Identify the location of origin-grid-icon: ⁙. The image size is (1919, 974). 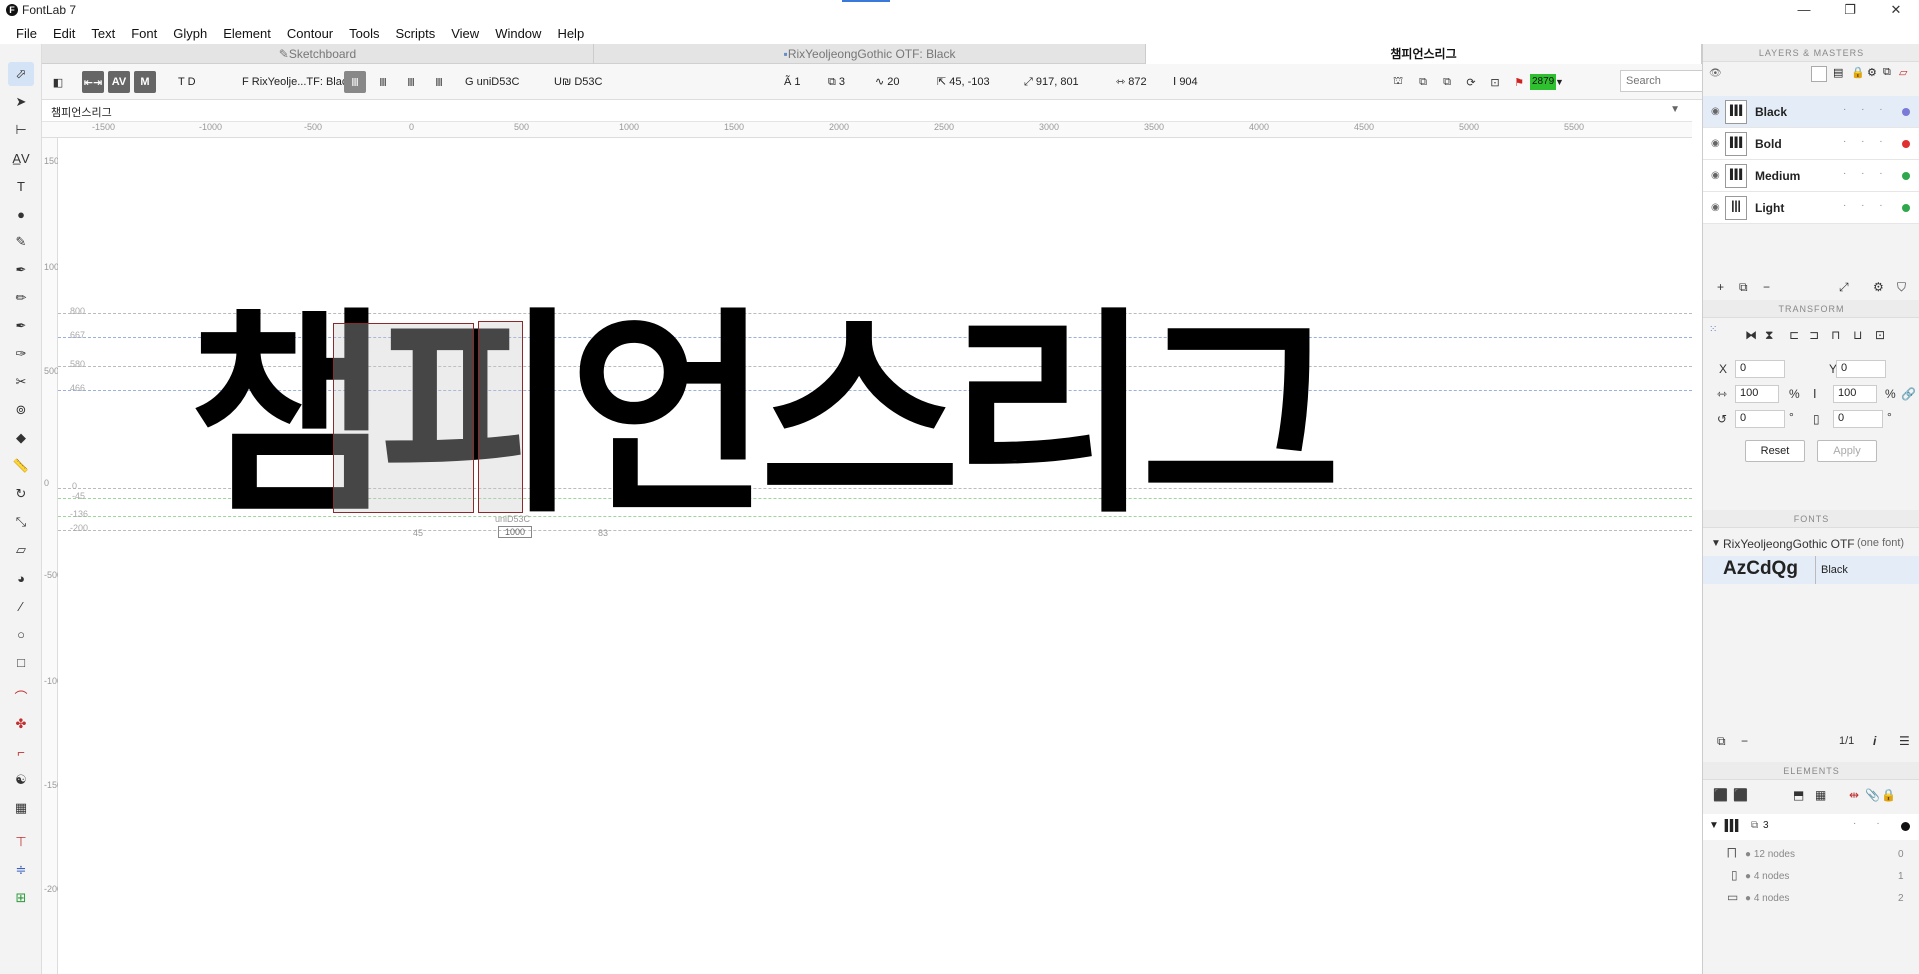
(1713, 329).